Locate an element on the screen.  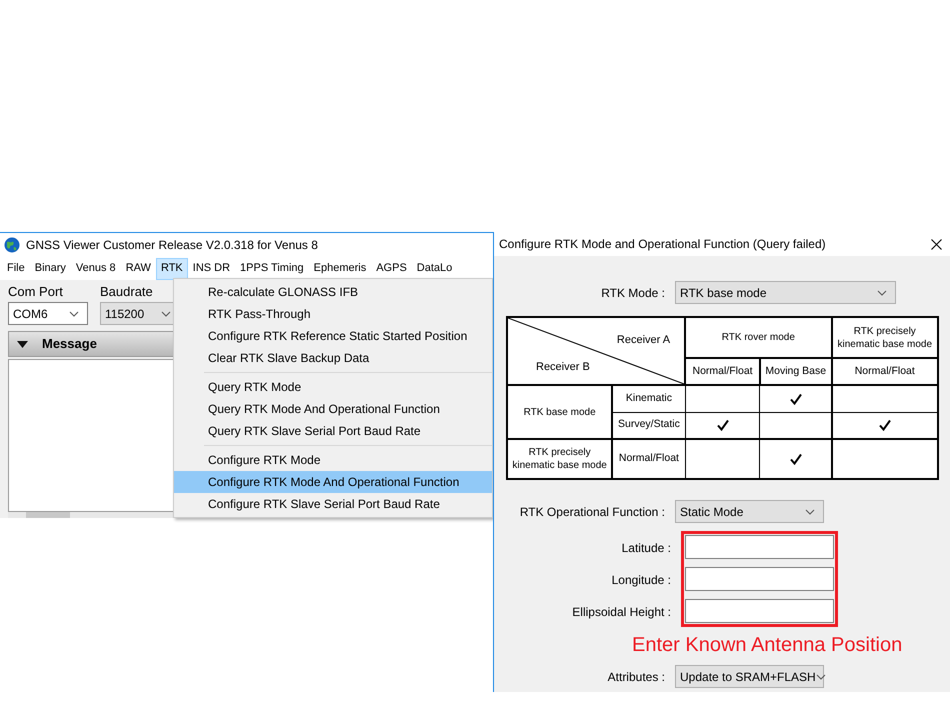
menu-item: RAW is located at coordinates (138, 269).